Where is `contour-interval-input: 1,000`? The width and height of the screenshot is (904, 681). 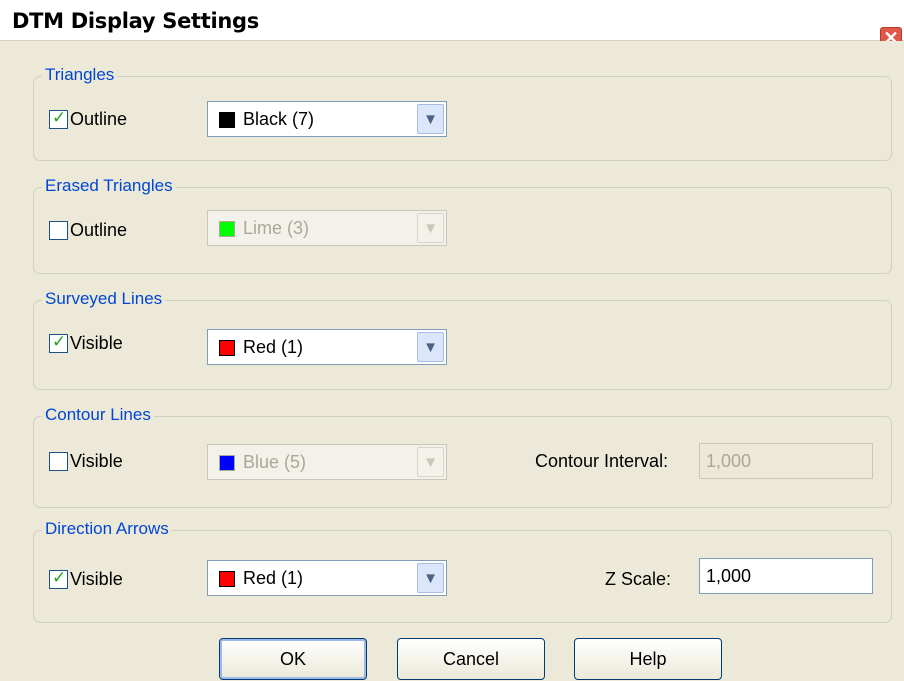
contour-interval-input: 1,000 is located at coordinates (786, 461).